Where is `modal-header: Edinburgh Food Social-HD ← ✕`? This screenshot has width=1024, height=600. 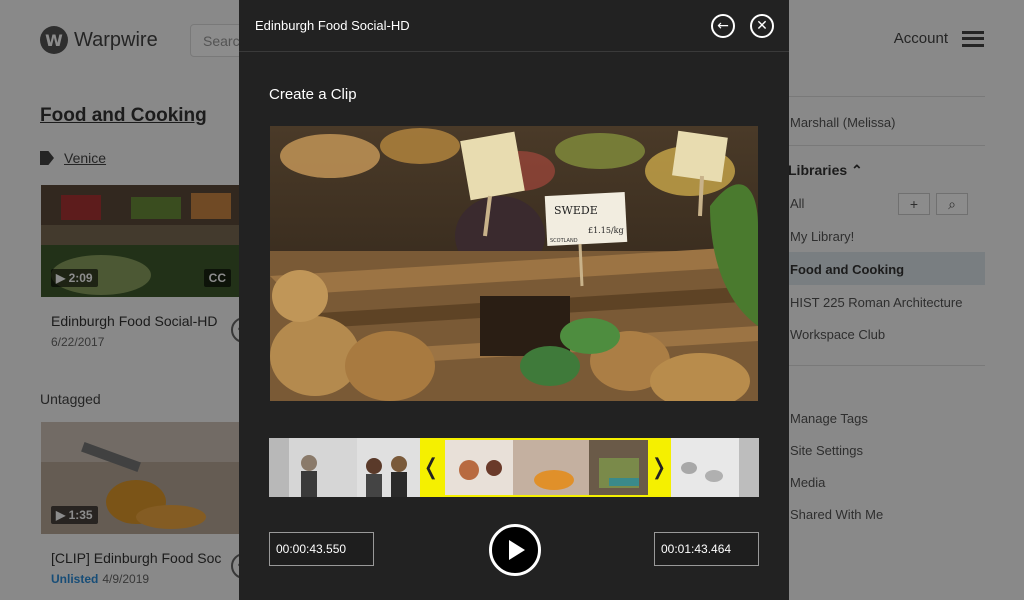
modal-header: Edinburgh Food Social-HD ← ✕ is located at coordinates (514, 26).